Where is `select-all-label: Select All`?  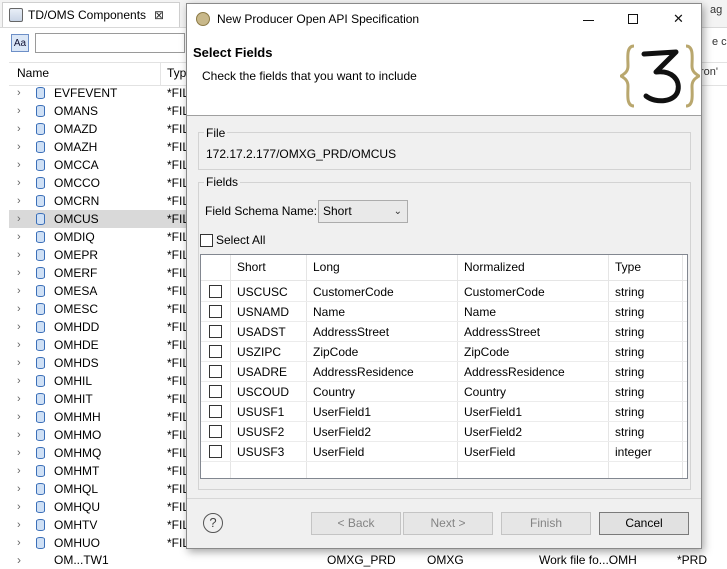 select-all-label: Select All is located at coordinates (240, 240).